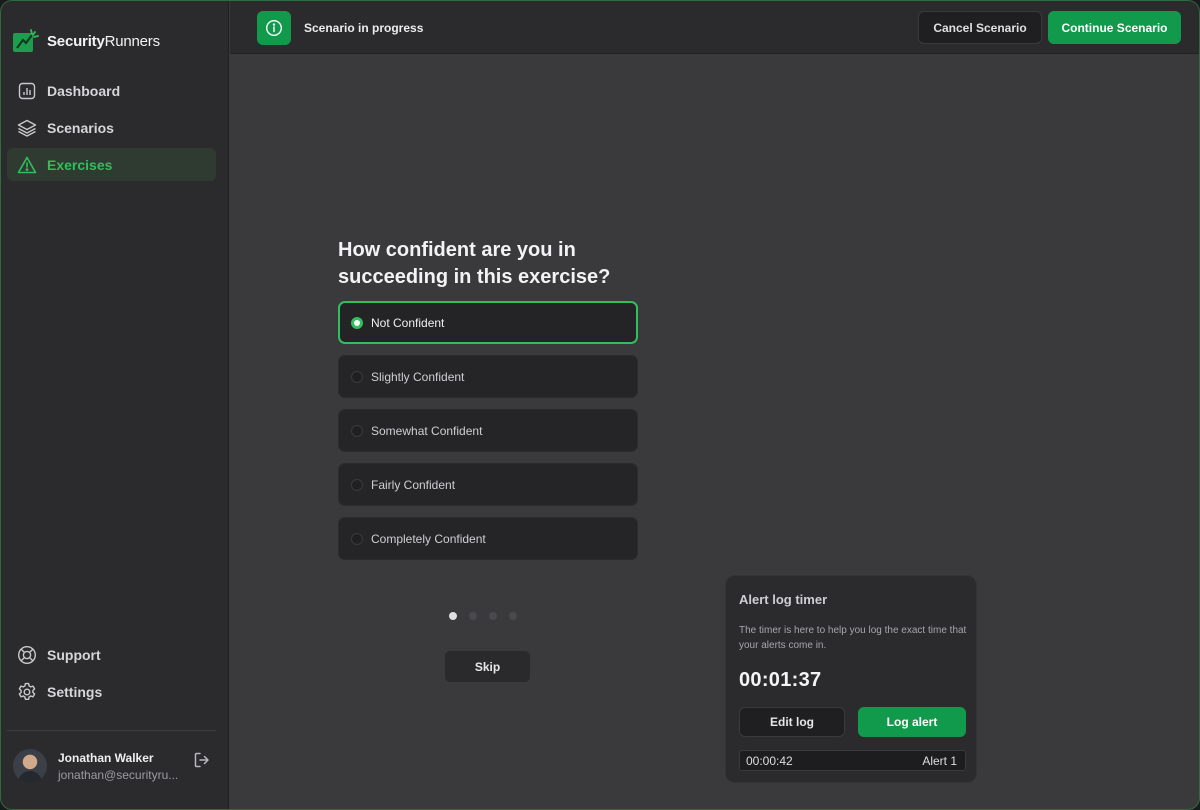 The image size is (1200, 810). Describe the element at coordinates (427, 430) in the screenshot. I see `option-label: Somewhat Confident` at that location.